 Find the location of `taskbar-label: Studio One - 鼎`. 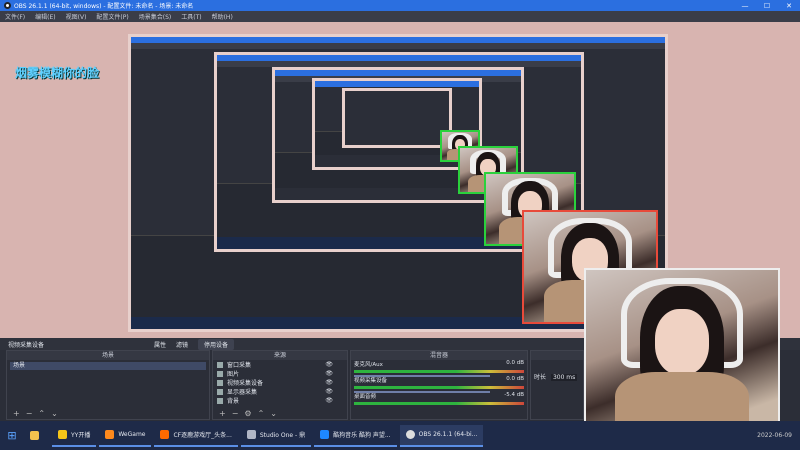

taskbar-label: Studio One - 鼎 is located at coordinates (282, 435).